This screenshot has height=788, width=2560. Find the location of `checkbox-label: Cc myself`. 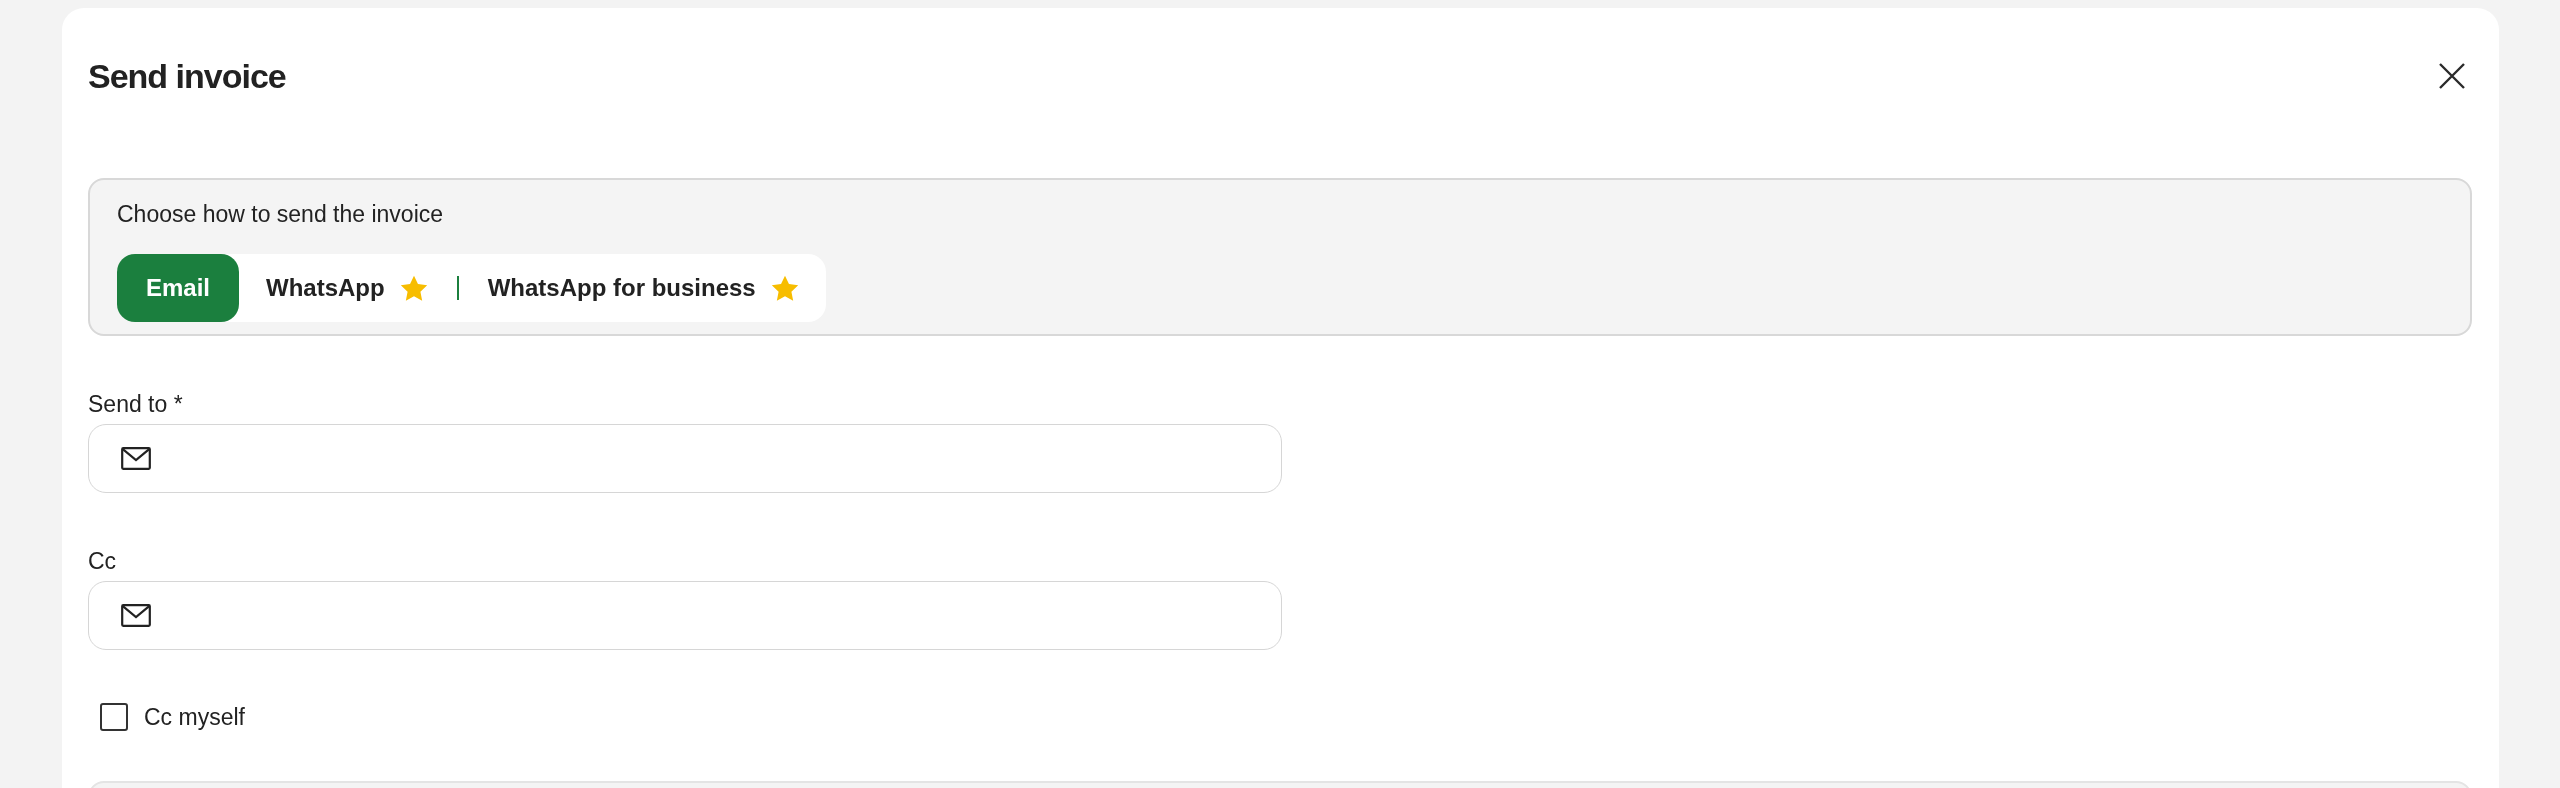

checkbox-label: Cc myself is located at coordinates (194, 717).